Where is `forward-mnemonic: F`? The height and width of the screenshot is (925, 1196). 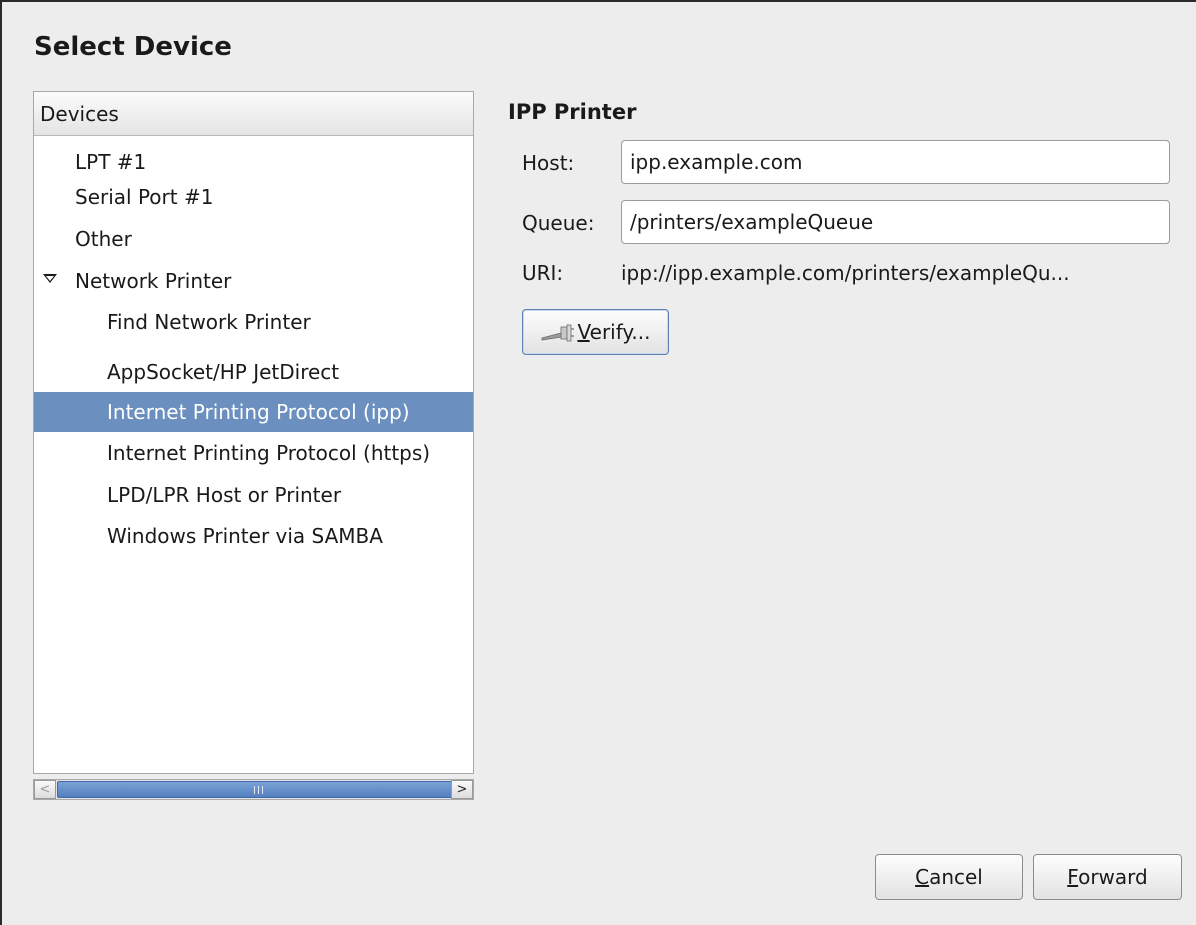 forward-mnemonic: F is located at coordinates (1073, 877).